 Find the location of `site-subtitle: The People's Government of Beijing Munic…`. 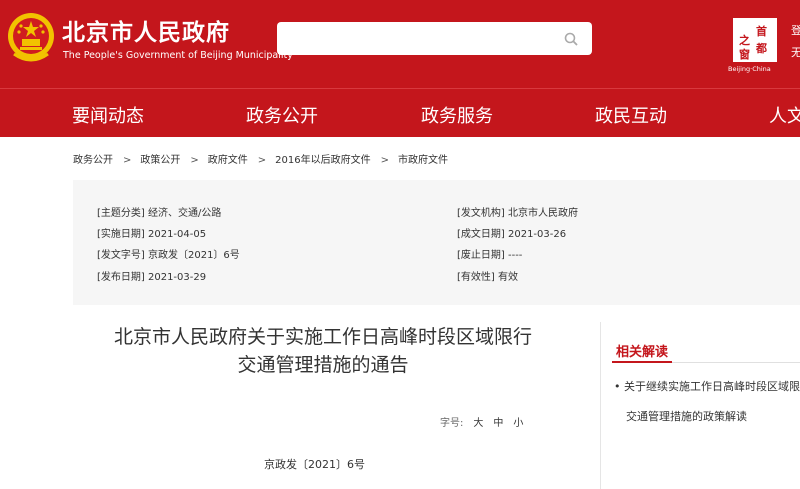

site-subtitle: The People's Government of Beijing Munic… is located at coordinates (178, 55).